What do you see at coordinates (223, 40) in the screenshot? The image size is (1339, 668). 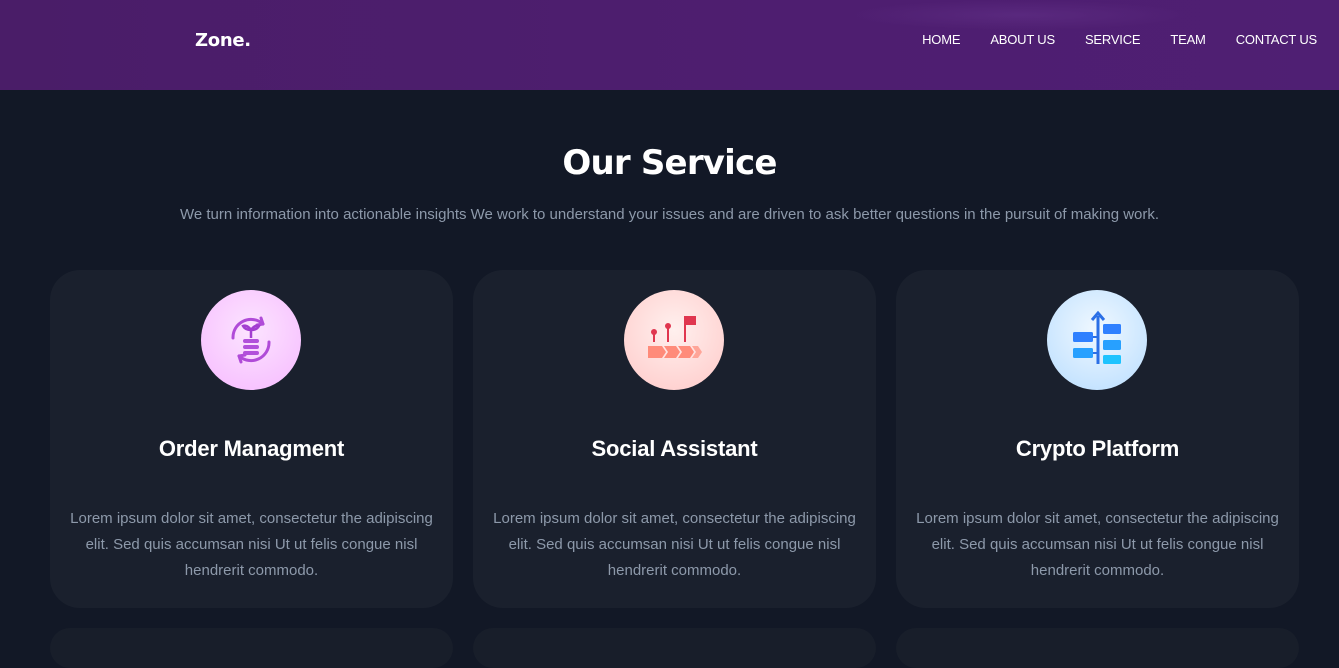 I see `site-logo: Zone.` at bounding box center [223, 40].